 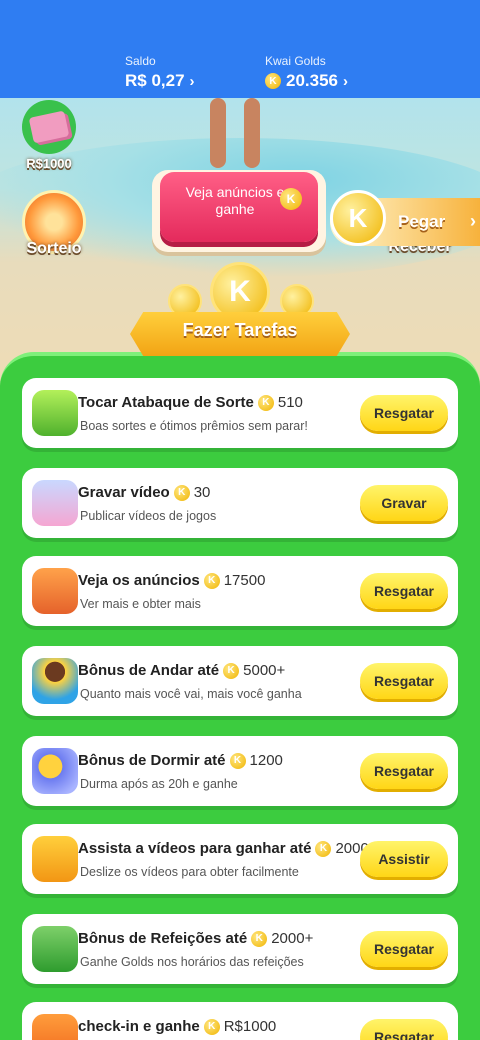 I want to click on watch-ads-label: Veja anúncios e ganhe, so click(x=235, y=200).